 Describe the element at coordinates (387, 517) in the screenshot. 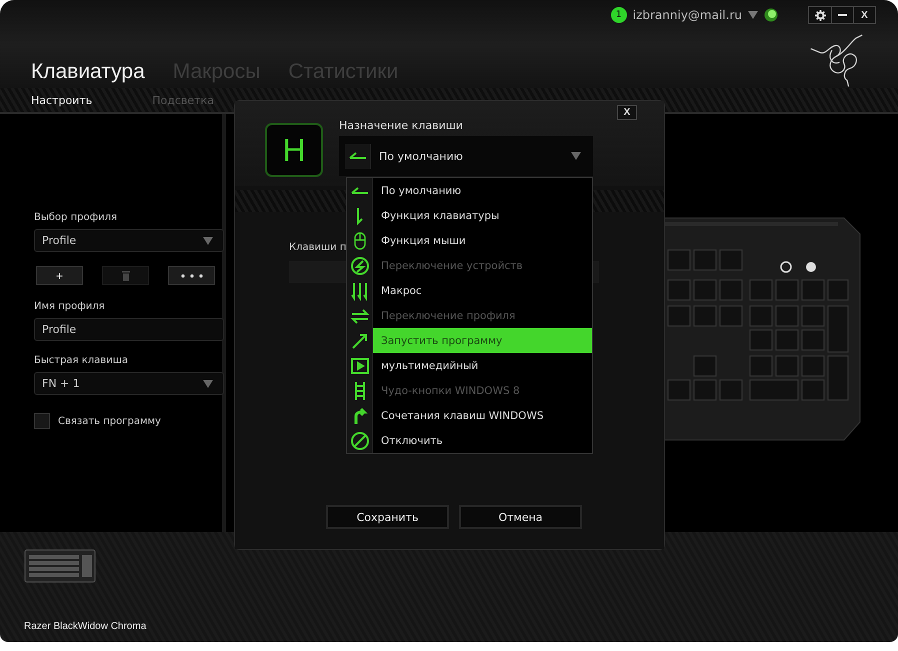

I see `save-button: Сохранить` at that location.